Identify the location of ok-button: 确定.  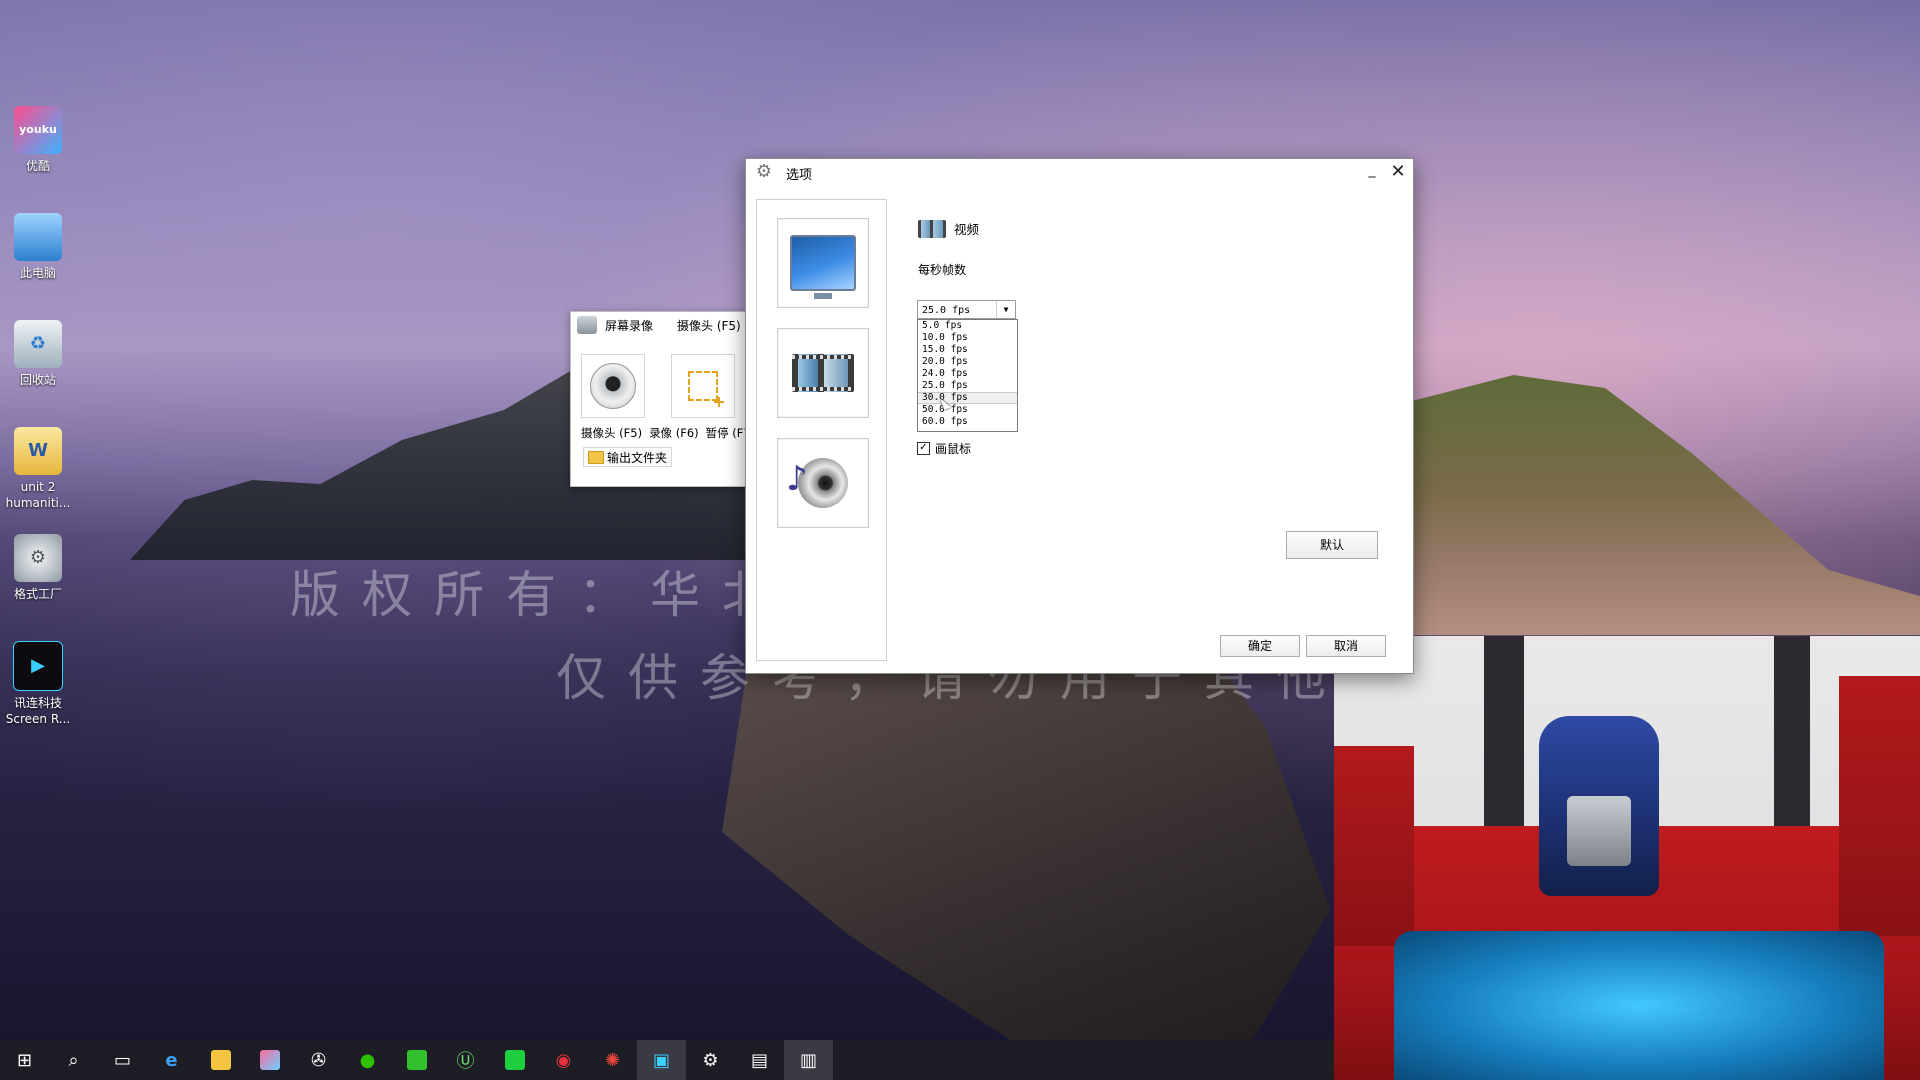
(1260, 646).